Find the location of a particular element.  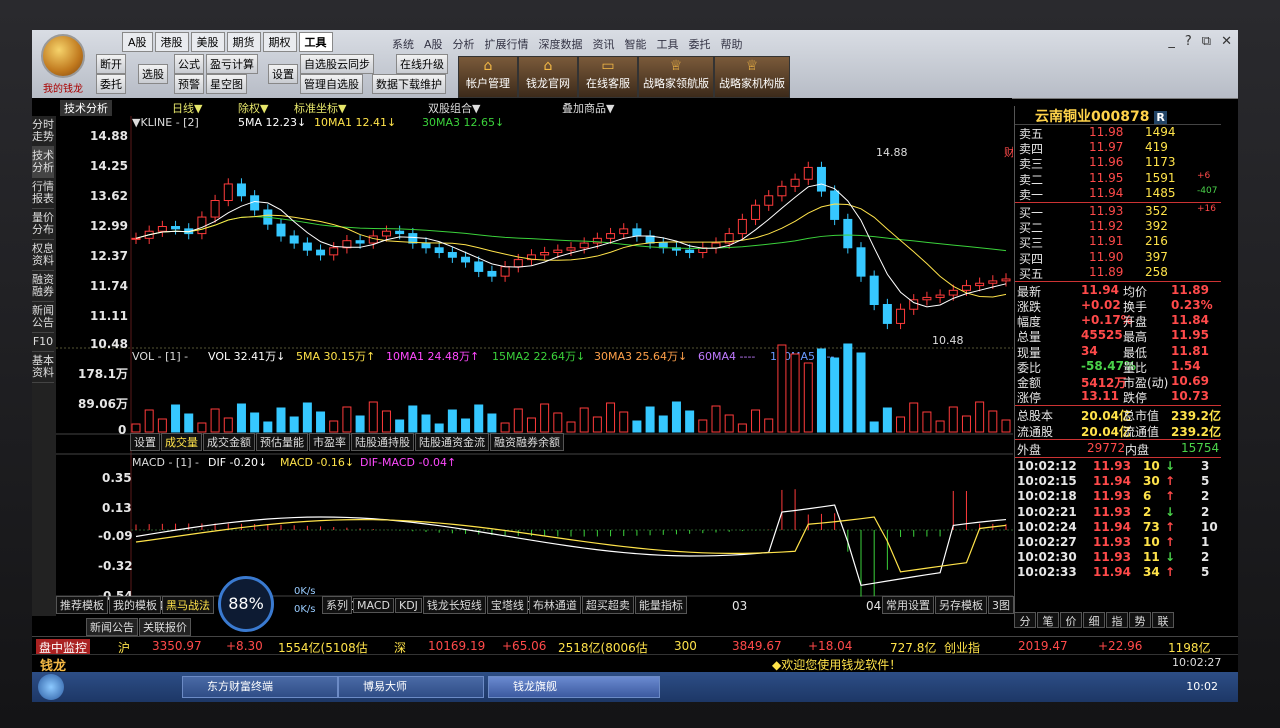

app-logo: 我的钱龙 is located at coordinates (63, 63).